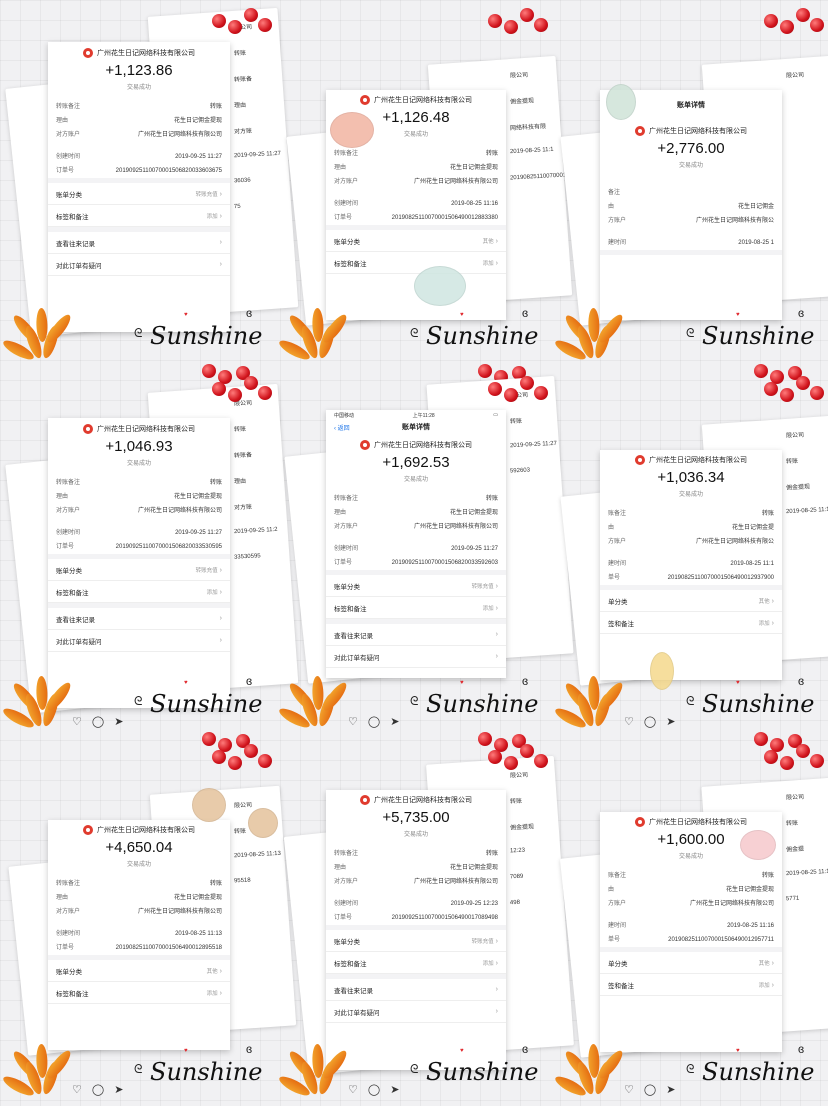 This screenshot has width=828, height=1106. What do you see at coordinates (214, 592) in the screenshot?
I see `menu-value: 添加 ›` at bounding box center [214, 592].